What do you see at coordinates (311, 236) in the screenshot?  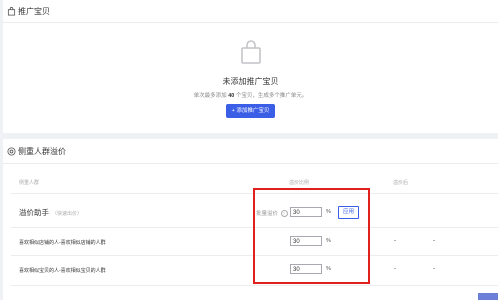 I see `highlight-box` at bounding box center [311, 236].